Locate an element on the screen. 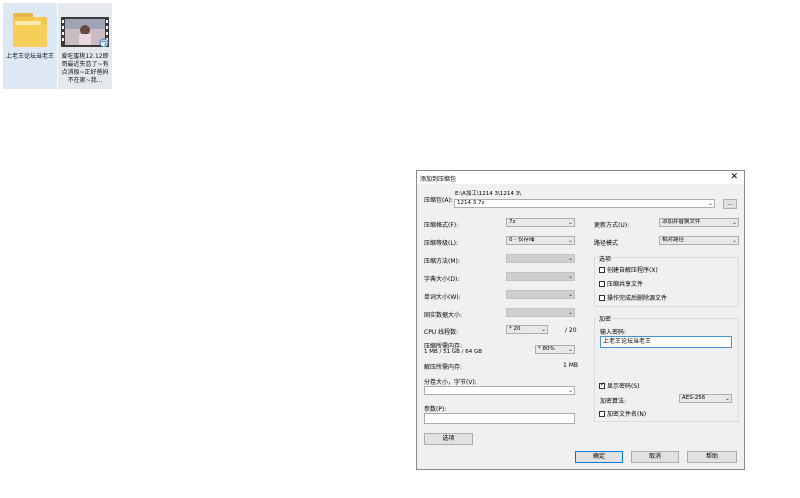 This screenshot has height=498, width=800. archive-name-input: 1214 3.7z ⌄ is located at coordinates (584, 203).